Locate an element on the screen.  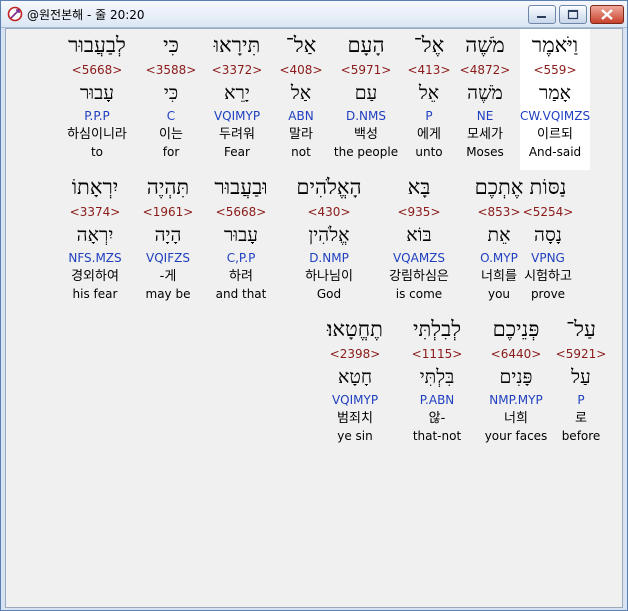
english-gloss: to is located at coordinates (97, 152).